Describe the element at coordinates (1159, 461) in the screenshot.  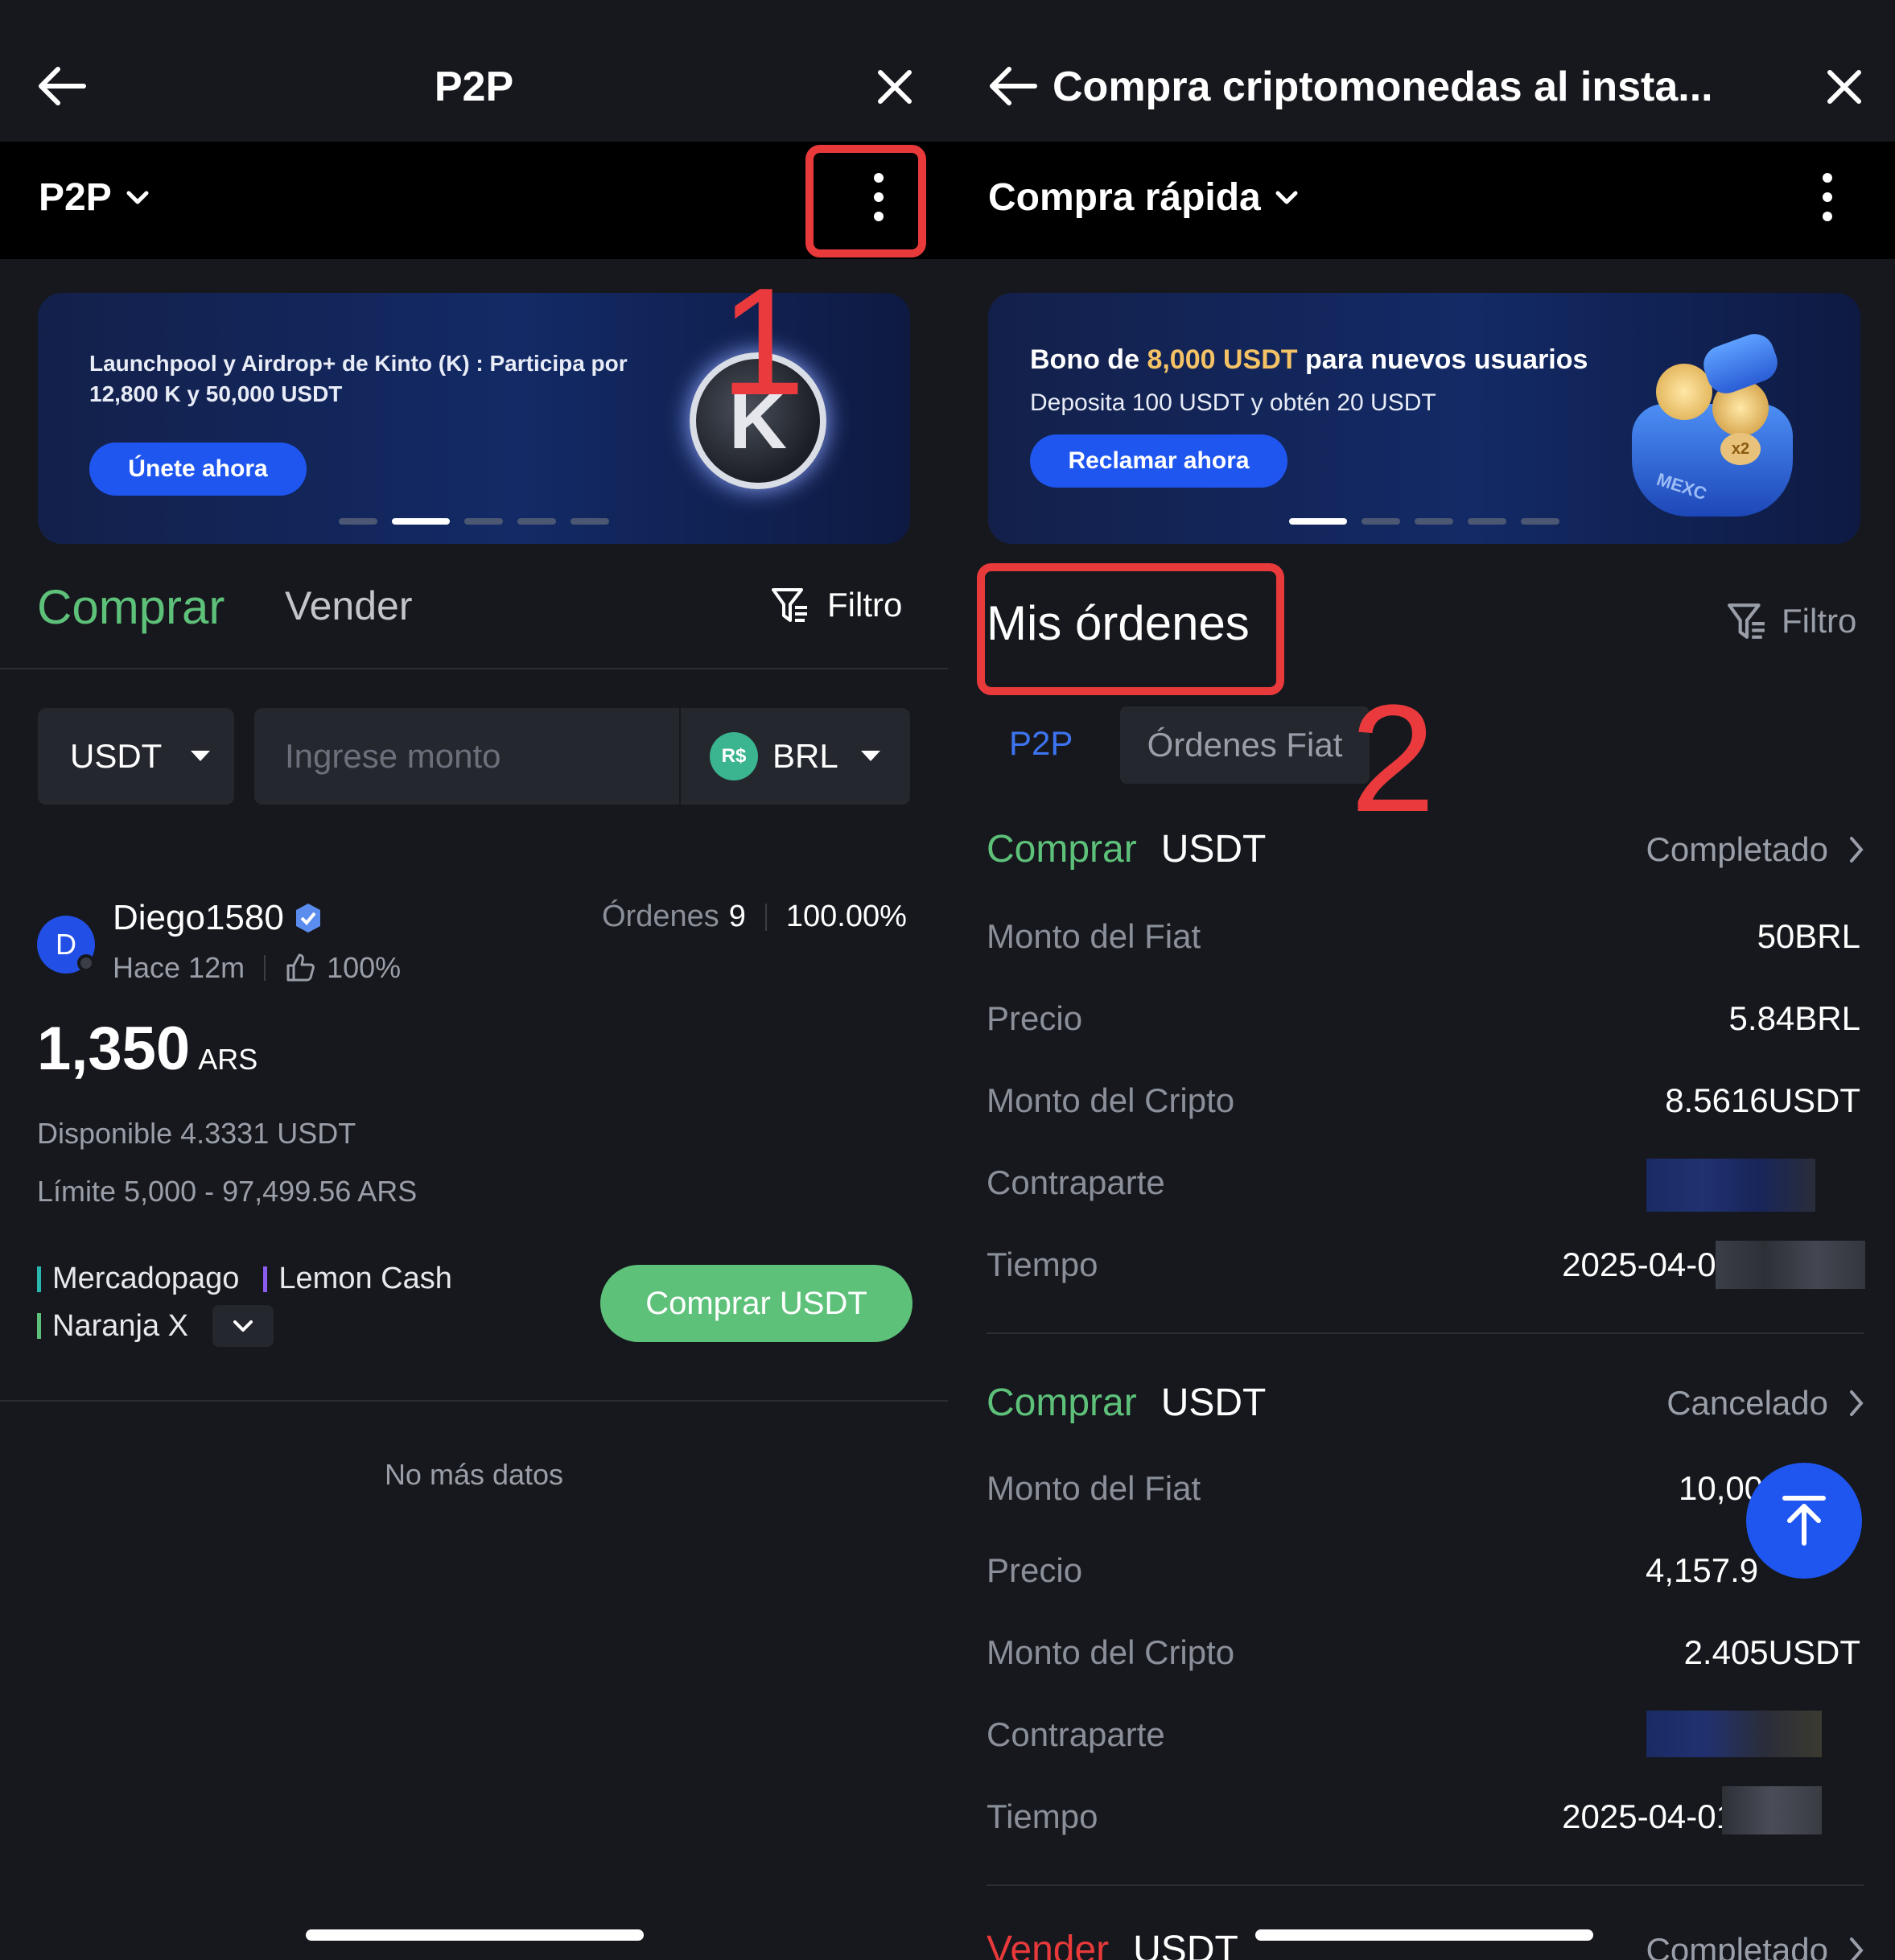
I see `claim-now-button: Reclamar ahora` at that location.